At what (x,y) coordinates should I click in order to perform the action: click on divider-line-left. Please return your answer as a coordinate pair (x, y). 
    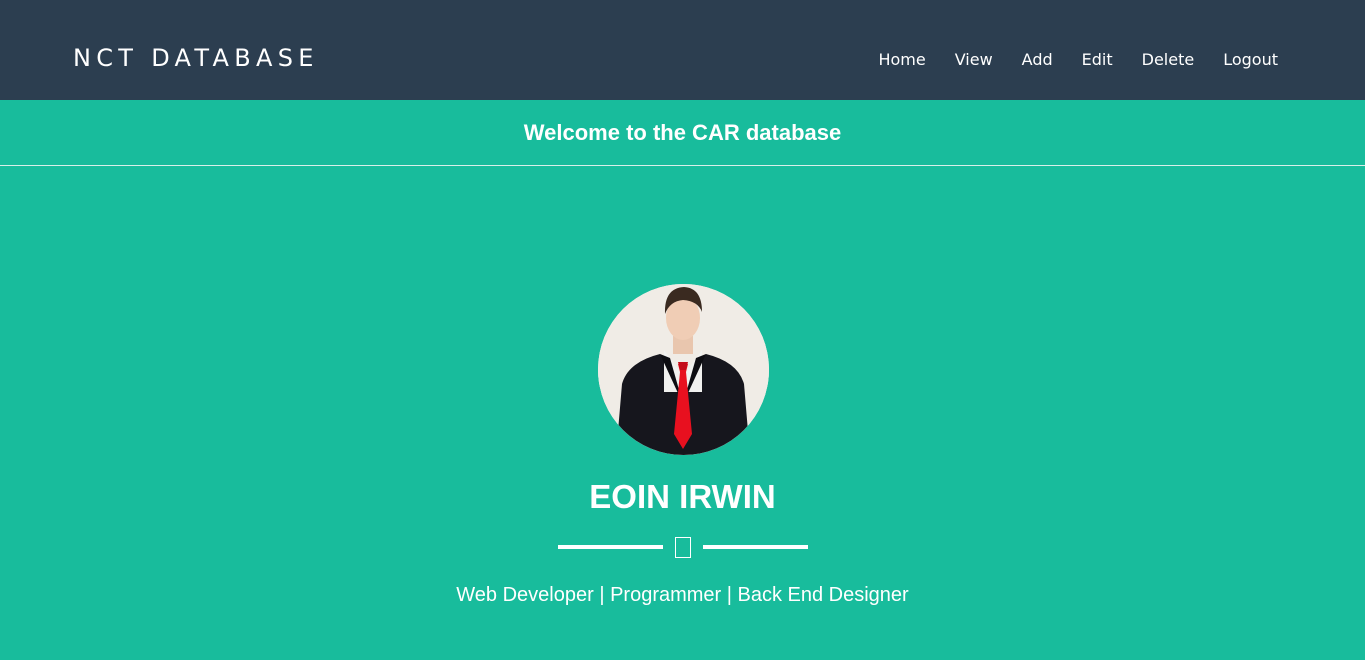
    Looking at the image, I should click on (610, 547).